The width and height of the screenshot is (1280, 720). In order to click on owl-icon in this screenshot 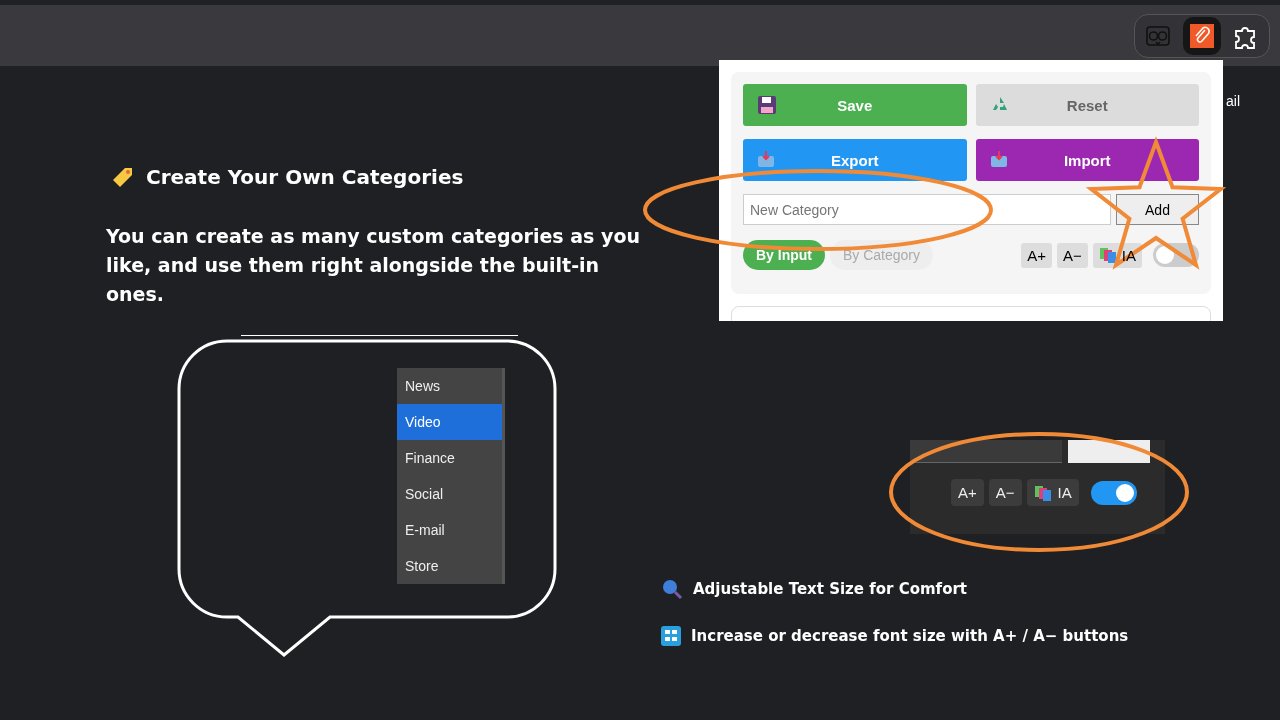, I will do `click(1158, 35)`.